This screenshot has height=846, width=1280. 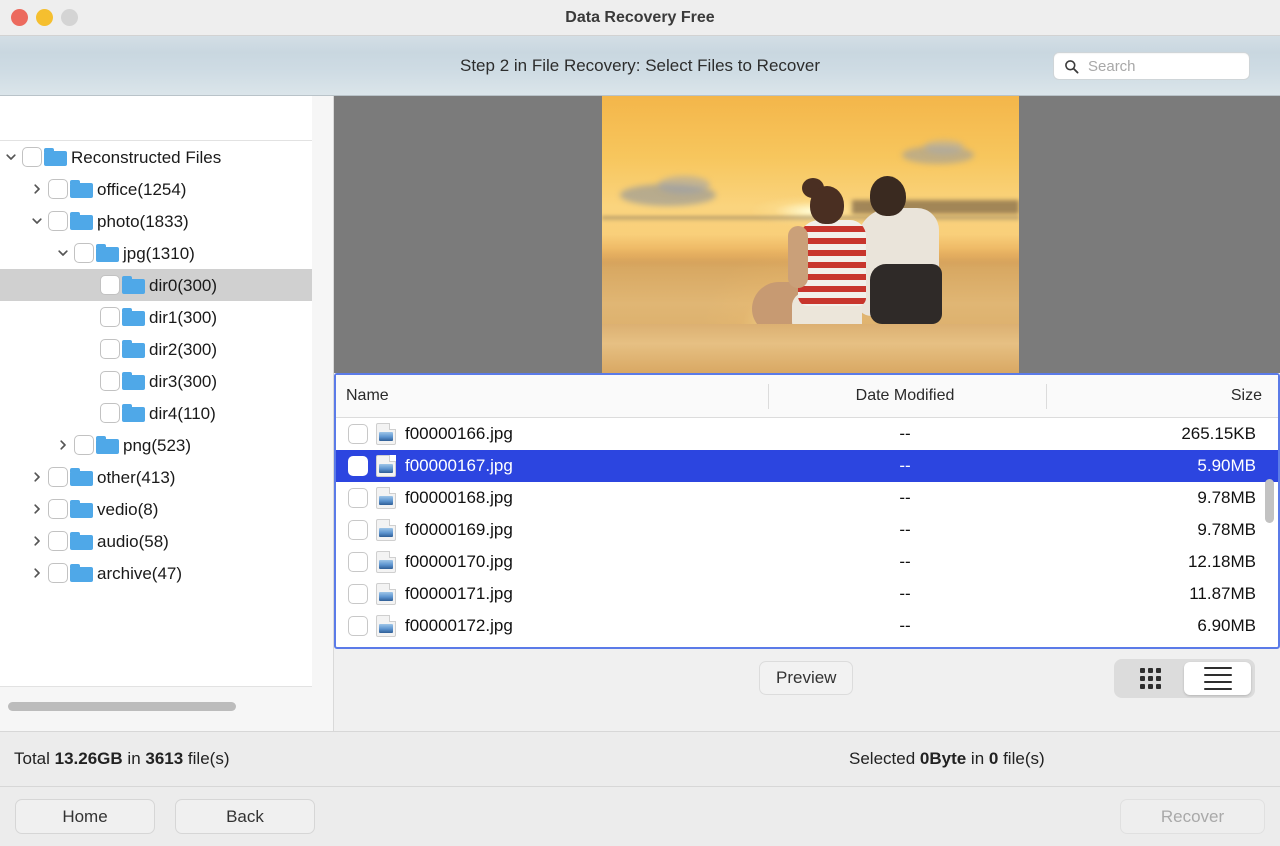 I want to click on tree-item: photo(1833), so click(x=156, y=221).